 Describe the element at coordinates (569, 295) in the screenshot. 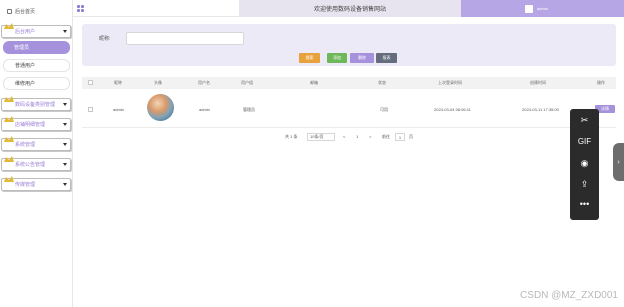

I see `watermark: CSDN @MZ_ZXD001` at that location.